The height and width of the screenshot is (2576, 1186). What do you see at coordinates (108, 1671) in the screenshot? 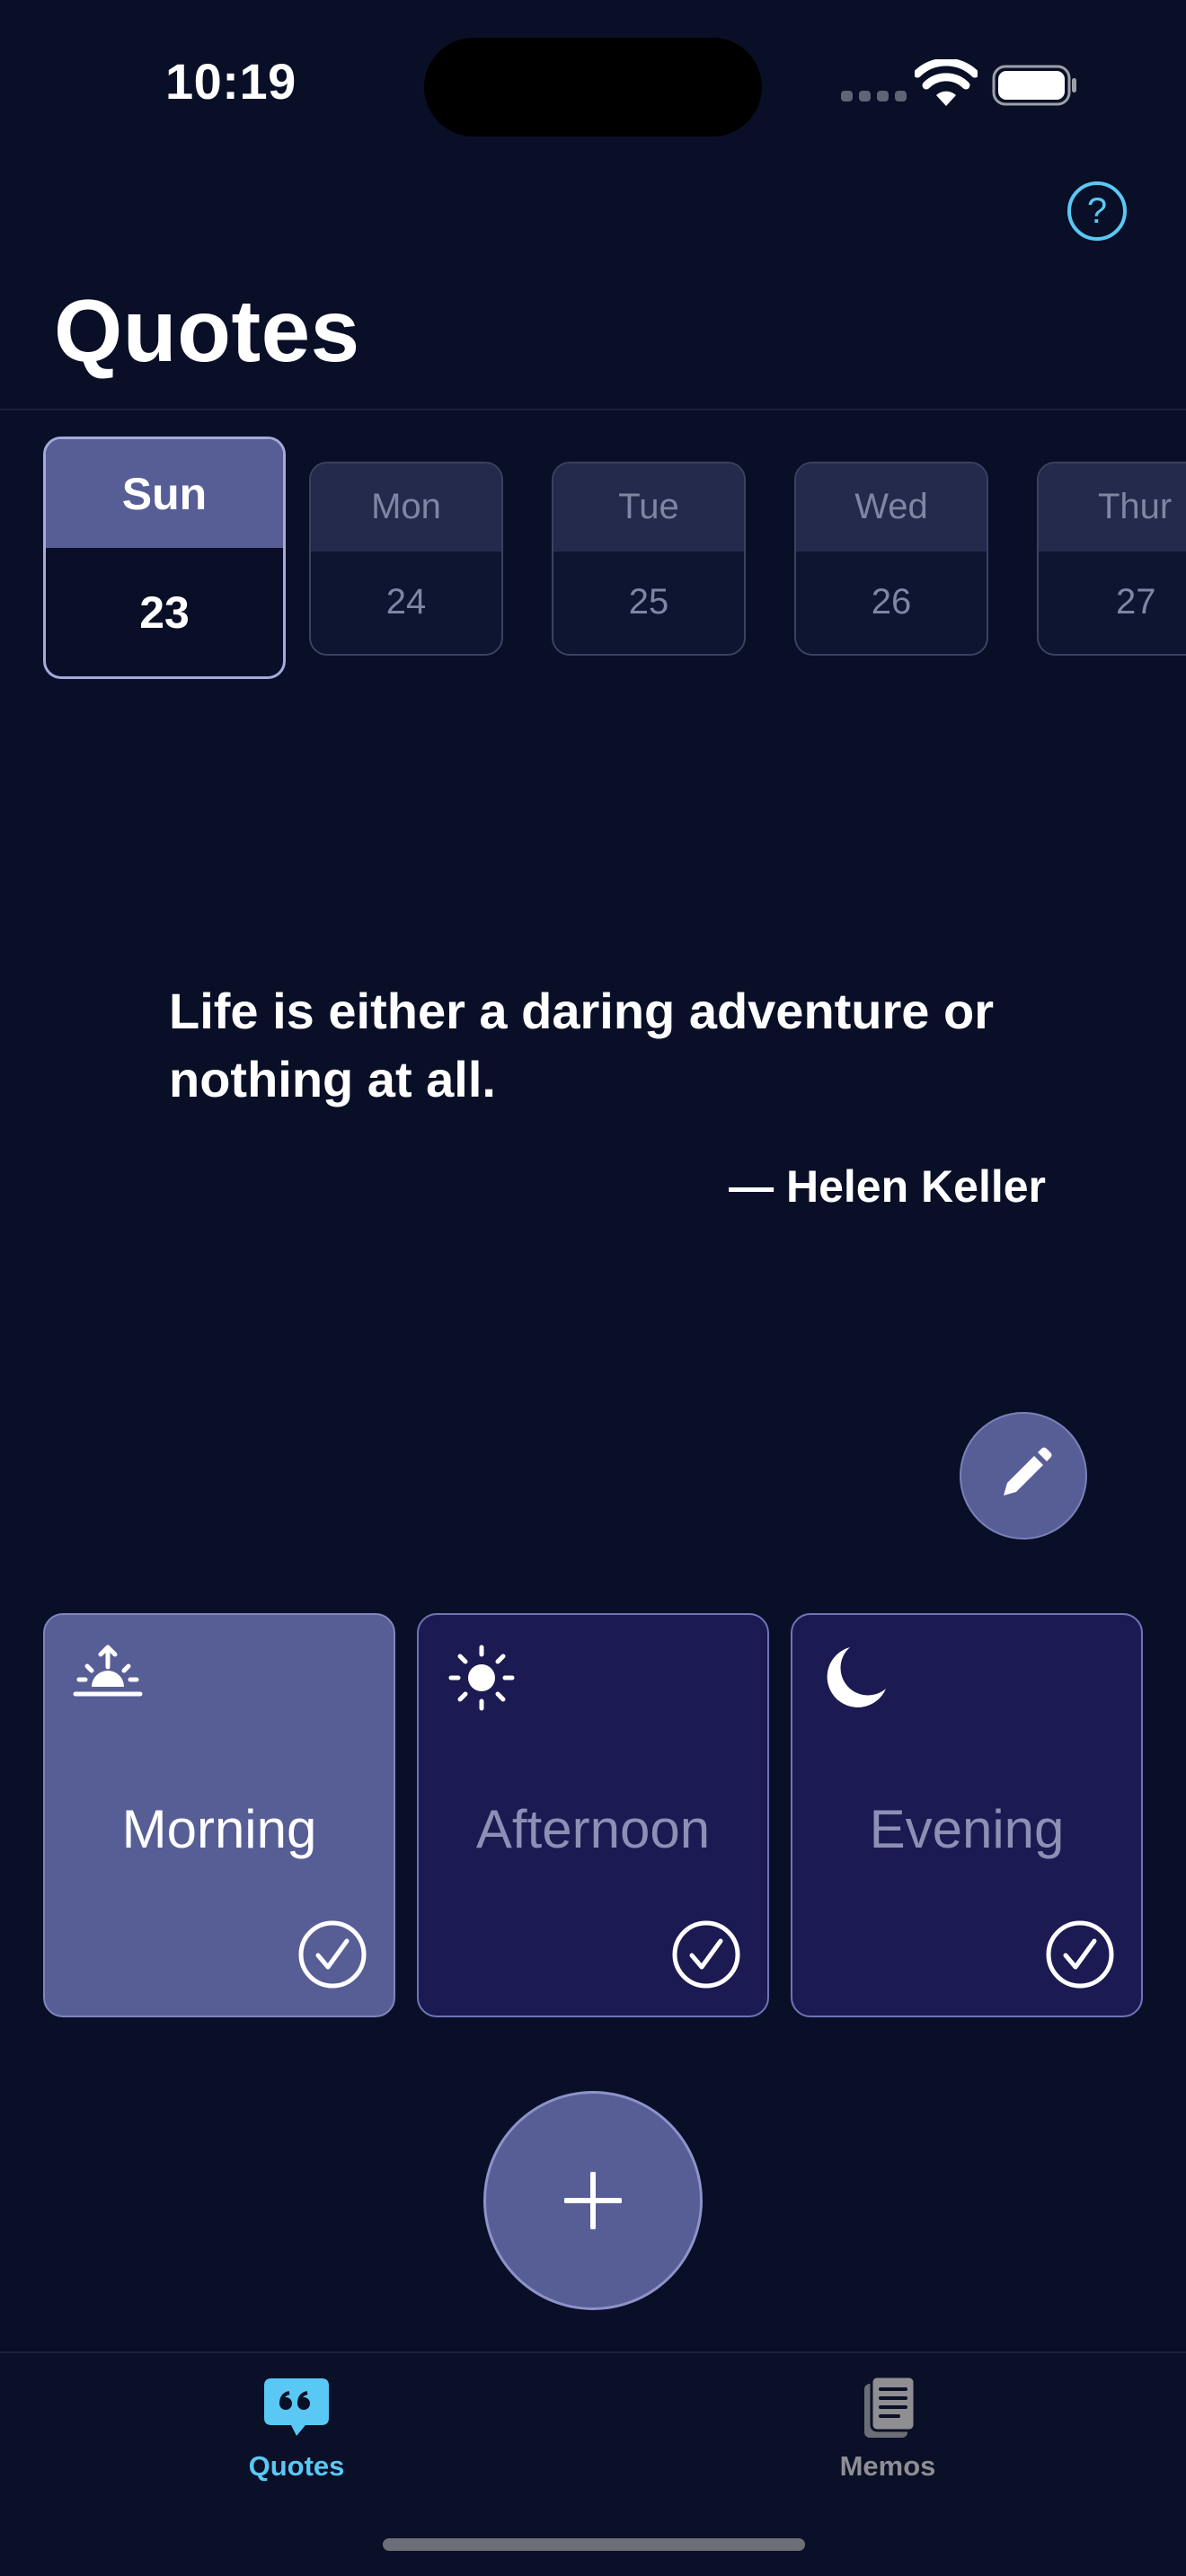
I see `sunrise-icon` at bounding box center [108, 1671].